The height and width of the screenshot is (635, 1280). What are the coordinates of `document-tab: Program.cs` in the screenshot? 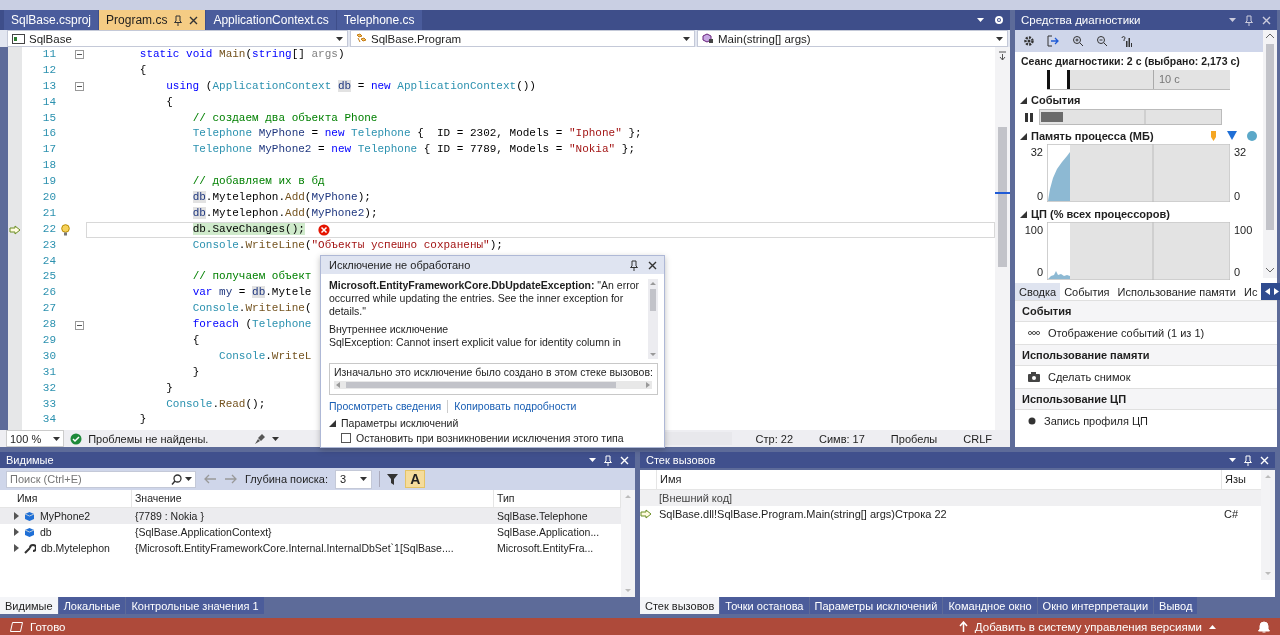 It's located at (152, 20).